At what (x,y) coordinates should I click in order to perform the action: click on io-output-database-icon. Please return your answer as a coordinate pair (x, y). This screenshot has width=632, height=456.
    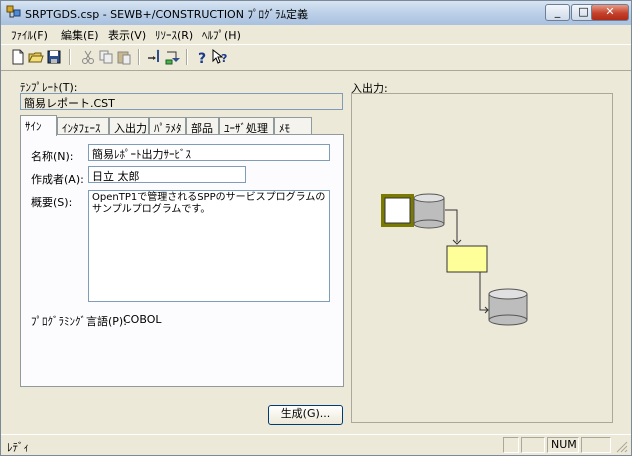
    Looking at the image, I should click on (508, 307).